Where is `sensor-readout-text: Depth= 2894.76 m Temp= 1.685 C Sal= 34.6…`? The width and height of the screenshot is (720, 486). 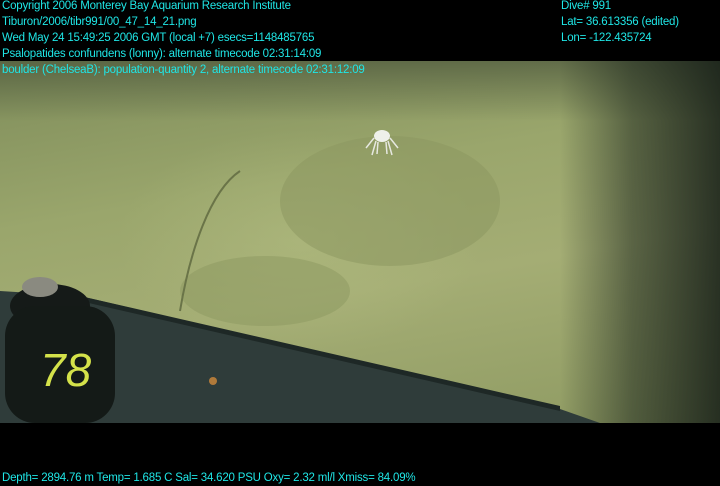
sensor-readout-text: Depth= 2894.76 m Temp= 1.685 C Sal= 34.6… is located at coordinates (209, 478).